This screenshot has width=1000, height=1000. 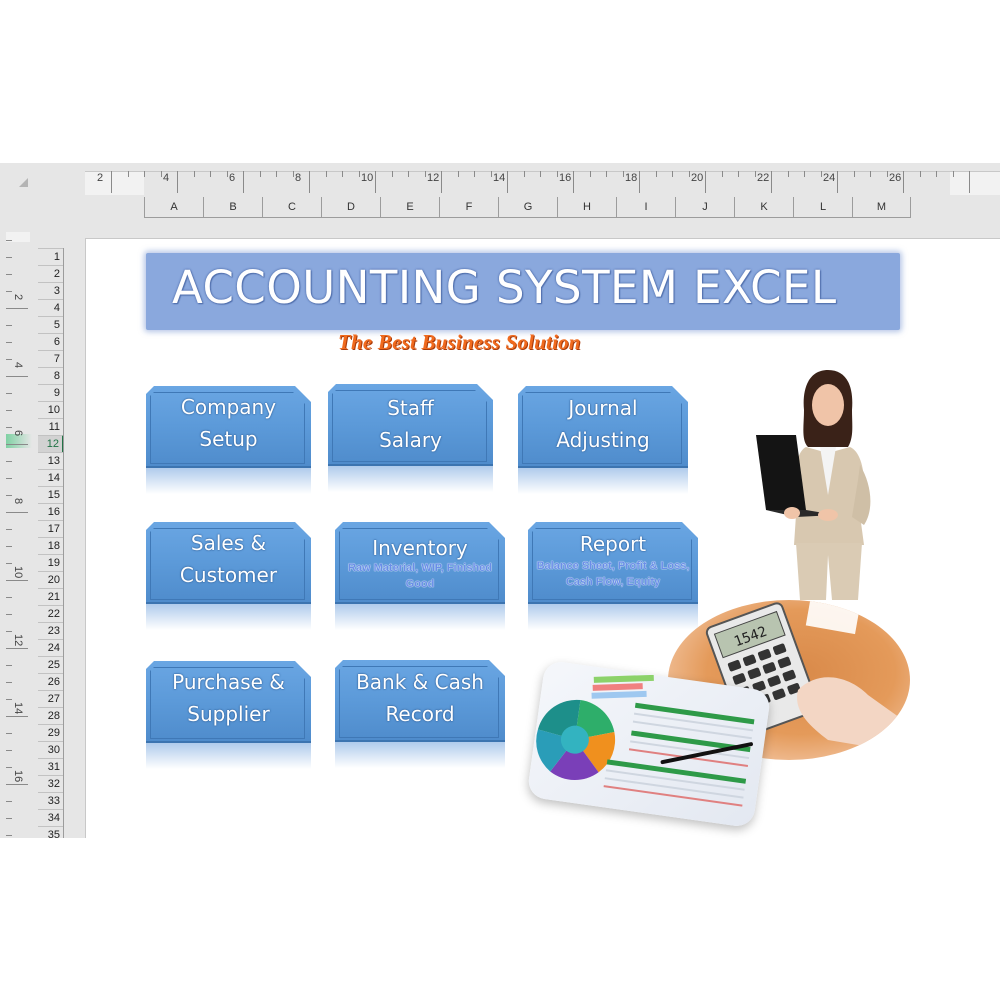 What do you see at coordinates (576, 740) in the screenshot?
I see `pie-chart` at bounding box center [576, 740].